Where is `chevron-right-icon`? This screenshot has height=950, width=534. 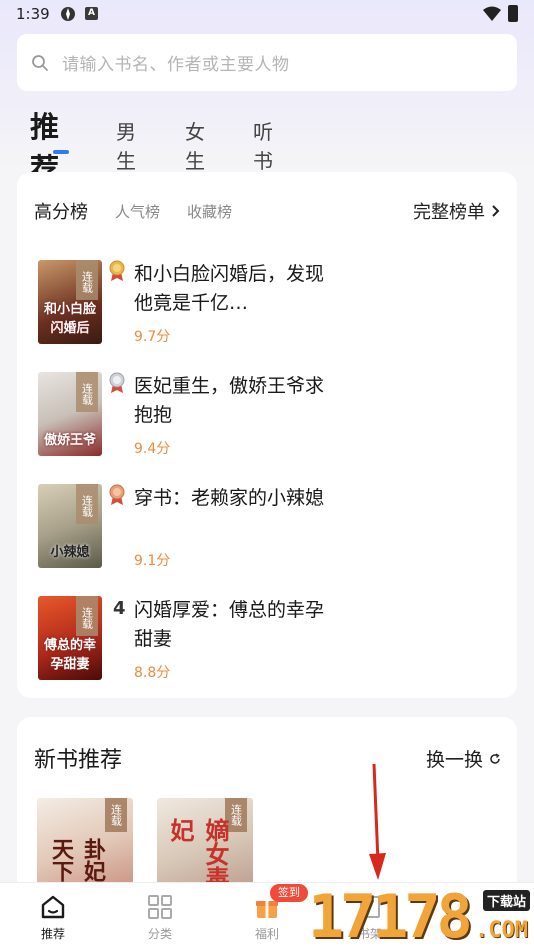 chevron-right-icon is located at coordinates (496, 211).